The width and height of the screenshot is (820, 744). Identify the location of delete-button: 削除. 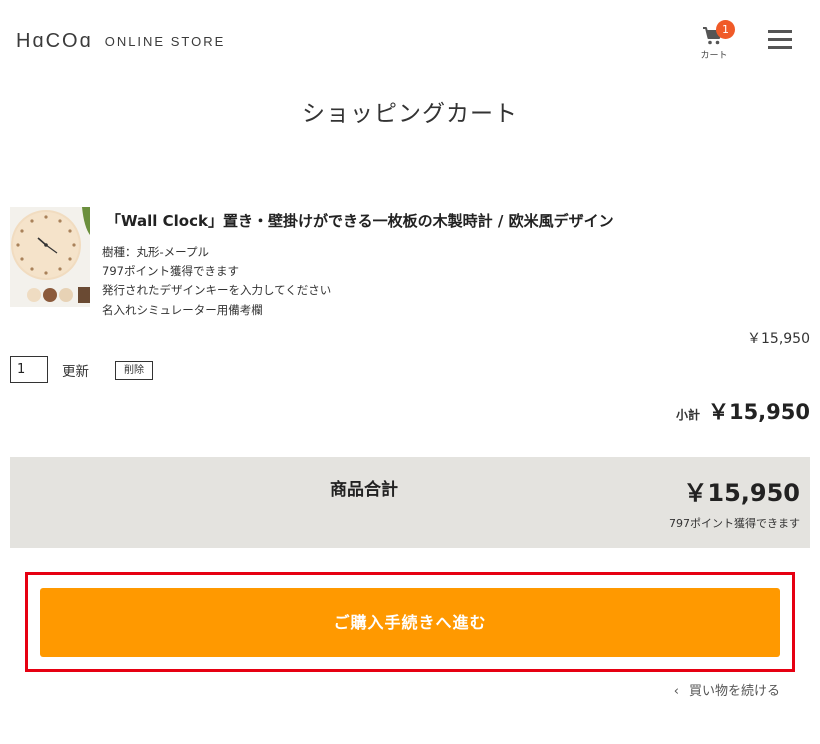
(134, 370).